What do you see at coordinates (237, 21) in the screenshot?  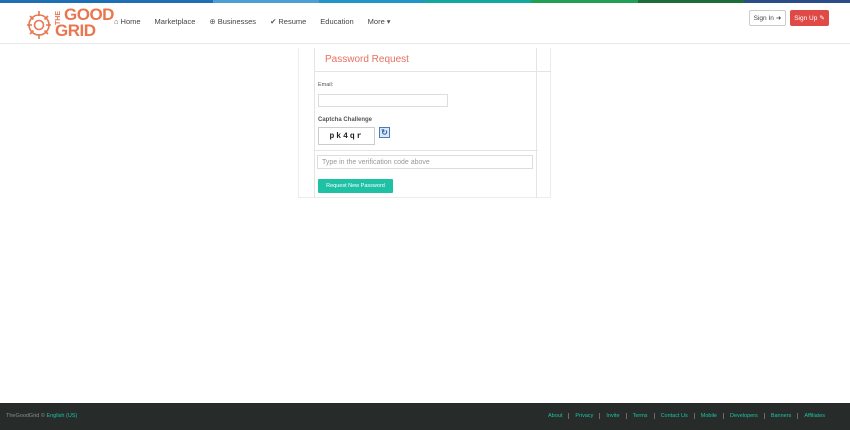 I see `nav-businesses-label: Businesses` at bounding box center [237, 21].